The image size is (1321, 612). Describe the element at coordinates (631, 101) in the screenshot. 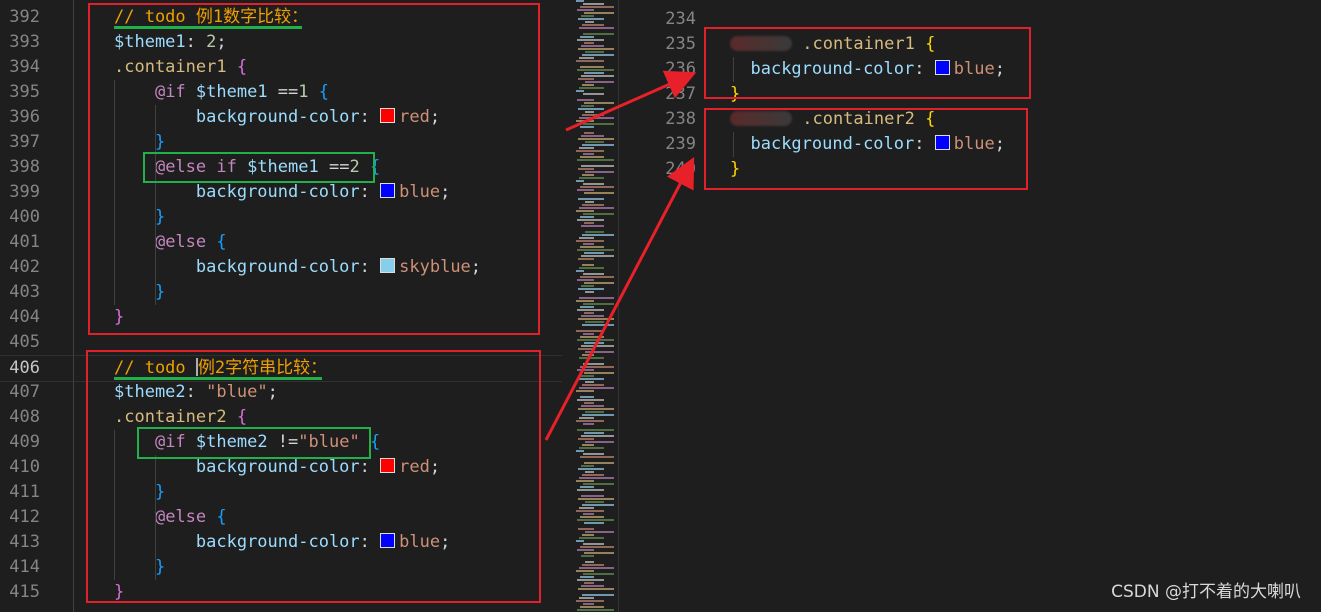

I see `arrow-to-output1` at that location.